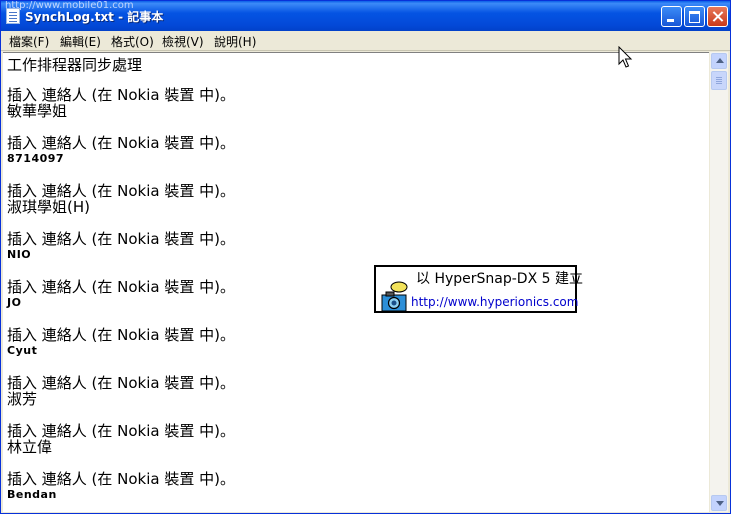  Describe the element at coordinates (29, 41) in the screenshot. I see `menu-file: 檔案(F)` at that location.